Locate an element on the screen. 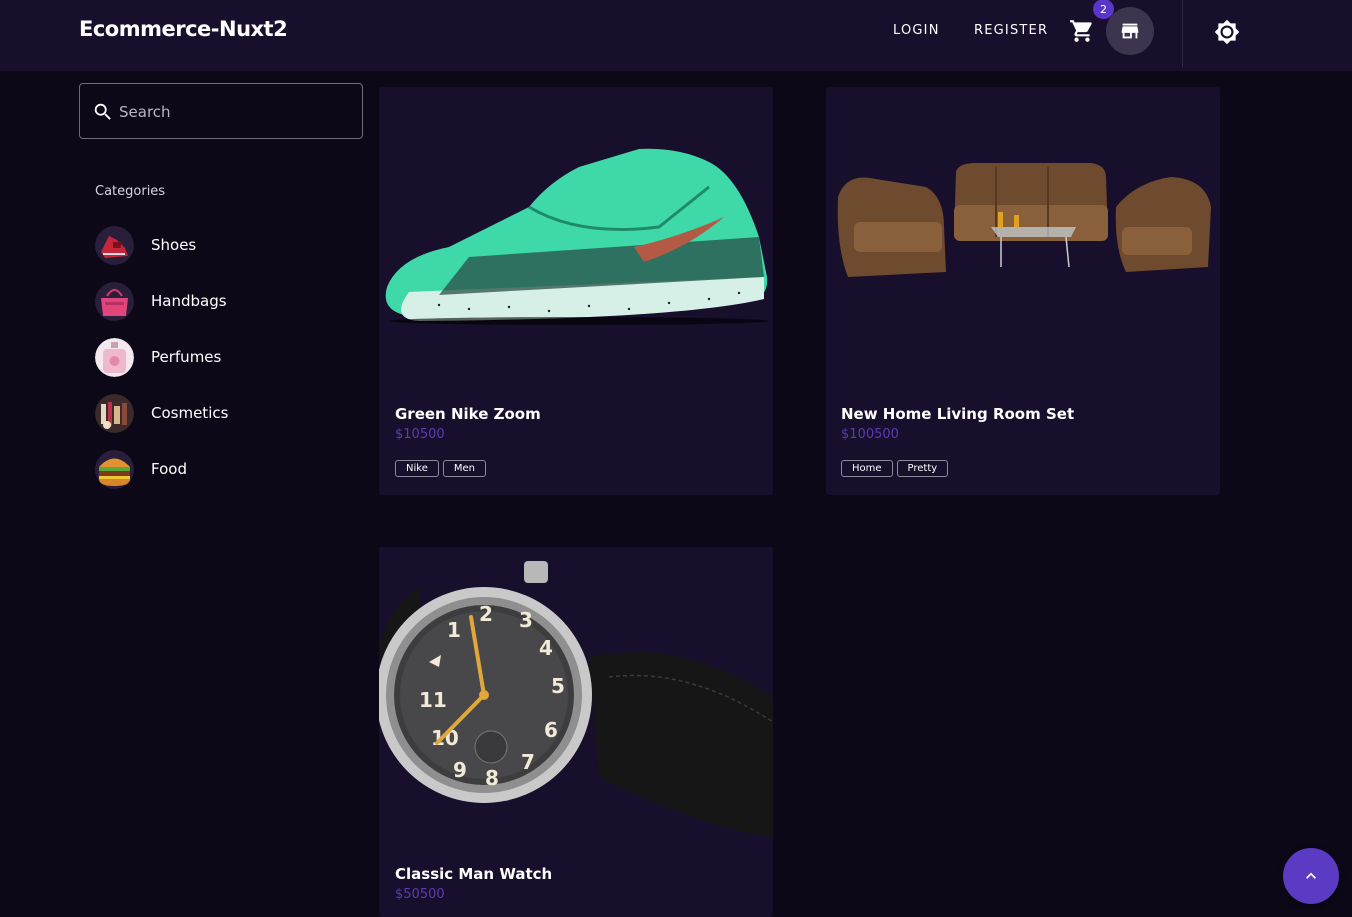  search-field is located at coordinates (221, 111).